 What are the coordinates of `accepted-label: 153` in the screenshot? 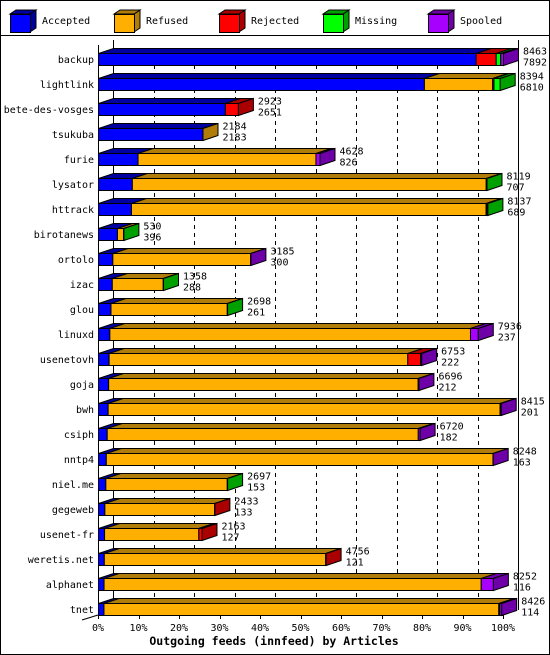 It's located at (256, 488).